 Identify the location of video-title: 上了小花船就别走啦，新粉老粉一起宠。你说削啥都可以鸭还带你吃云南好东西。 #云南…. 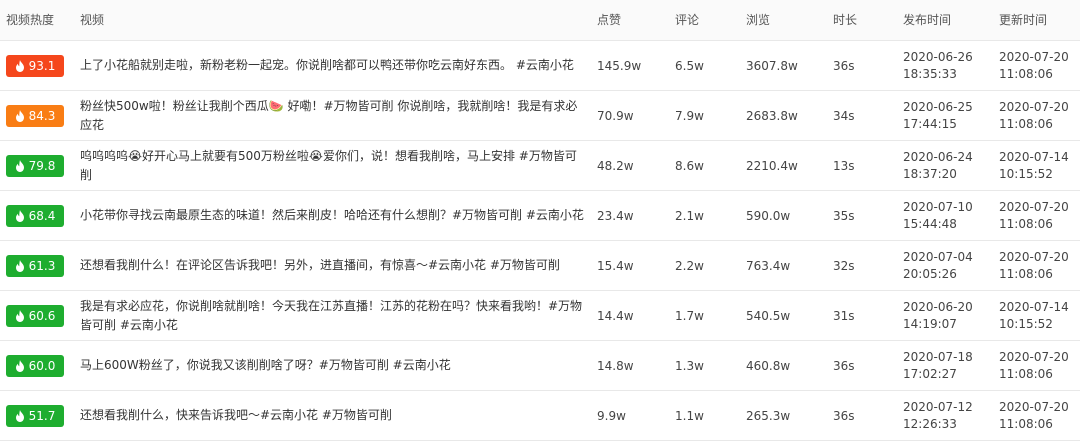
(332, 65).